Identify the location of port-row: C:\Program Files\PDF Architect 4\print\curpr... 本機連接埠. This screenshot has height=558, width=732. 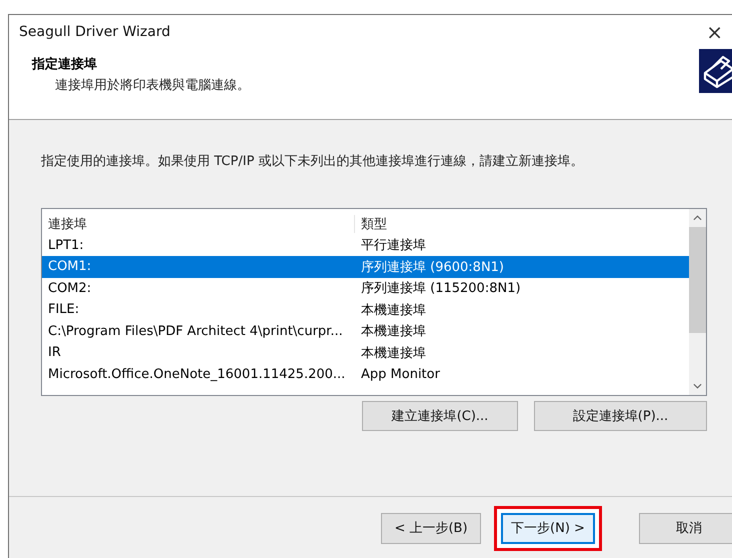
(365, 331).